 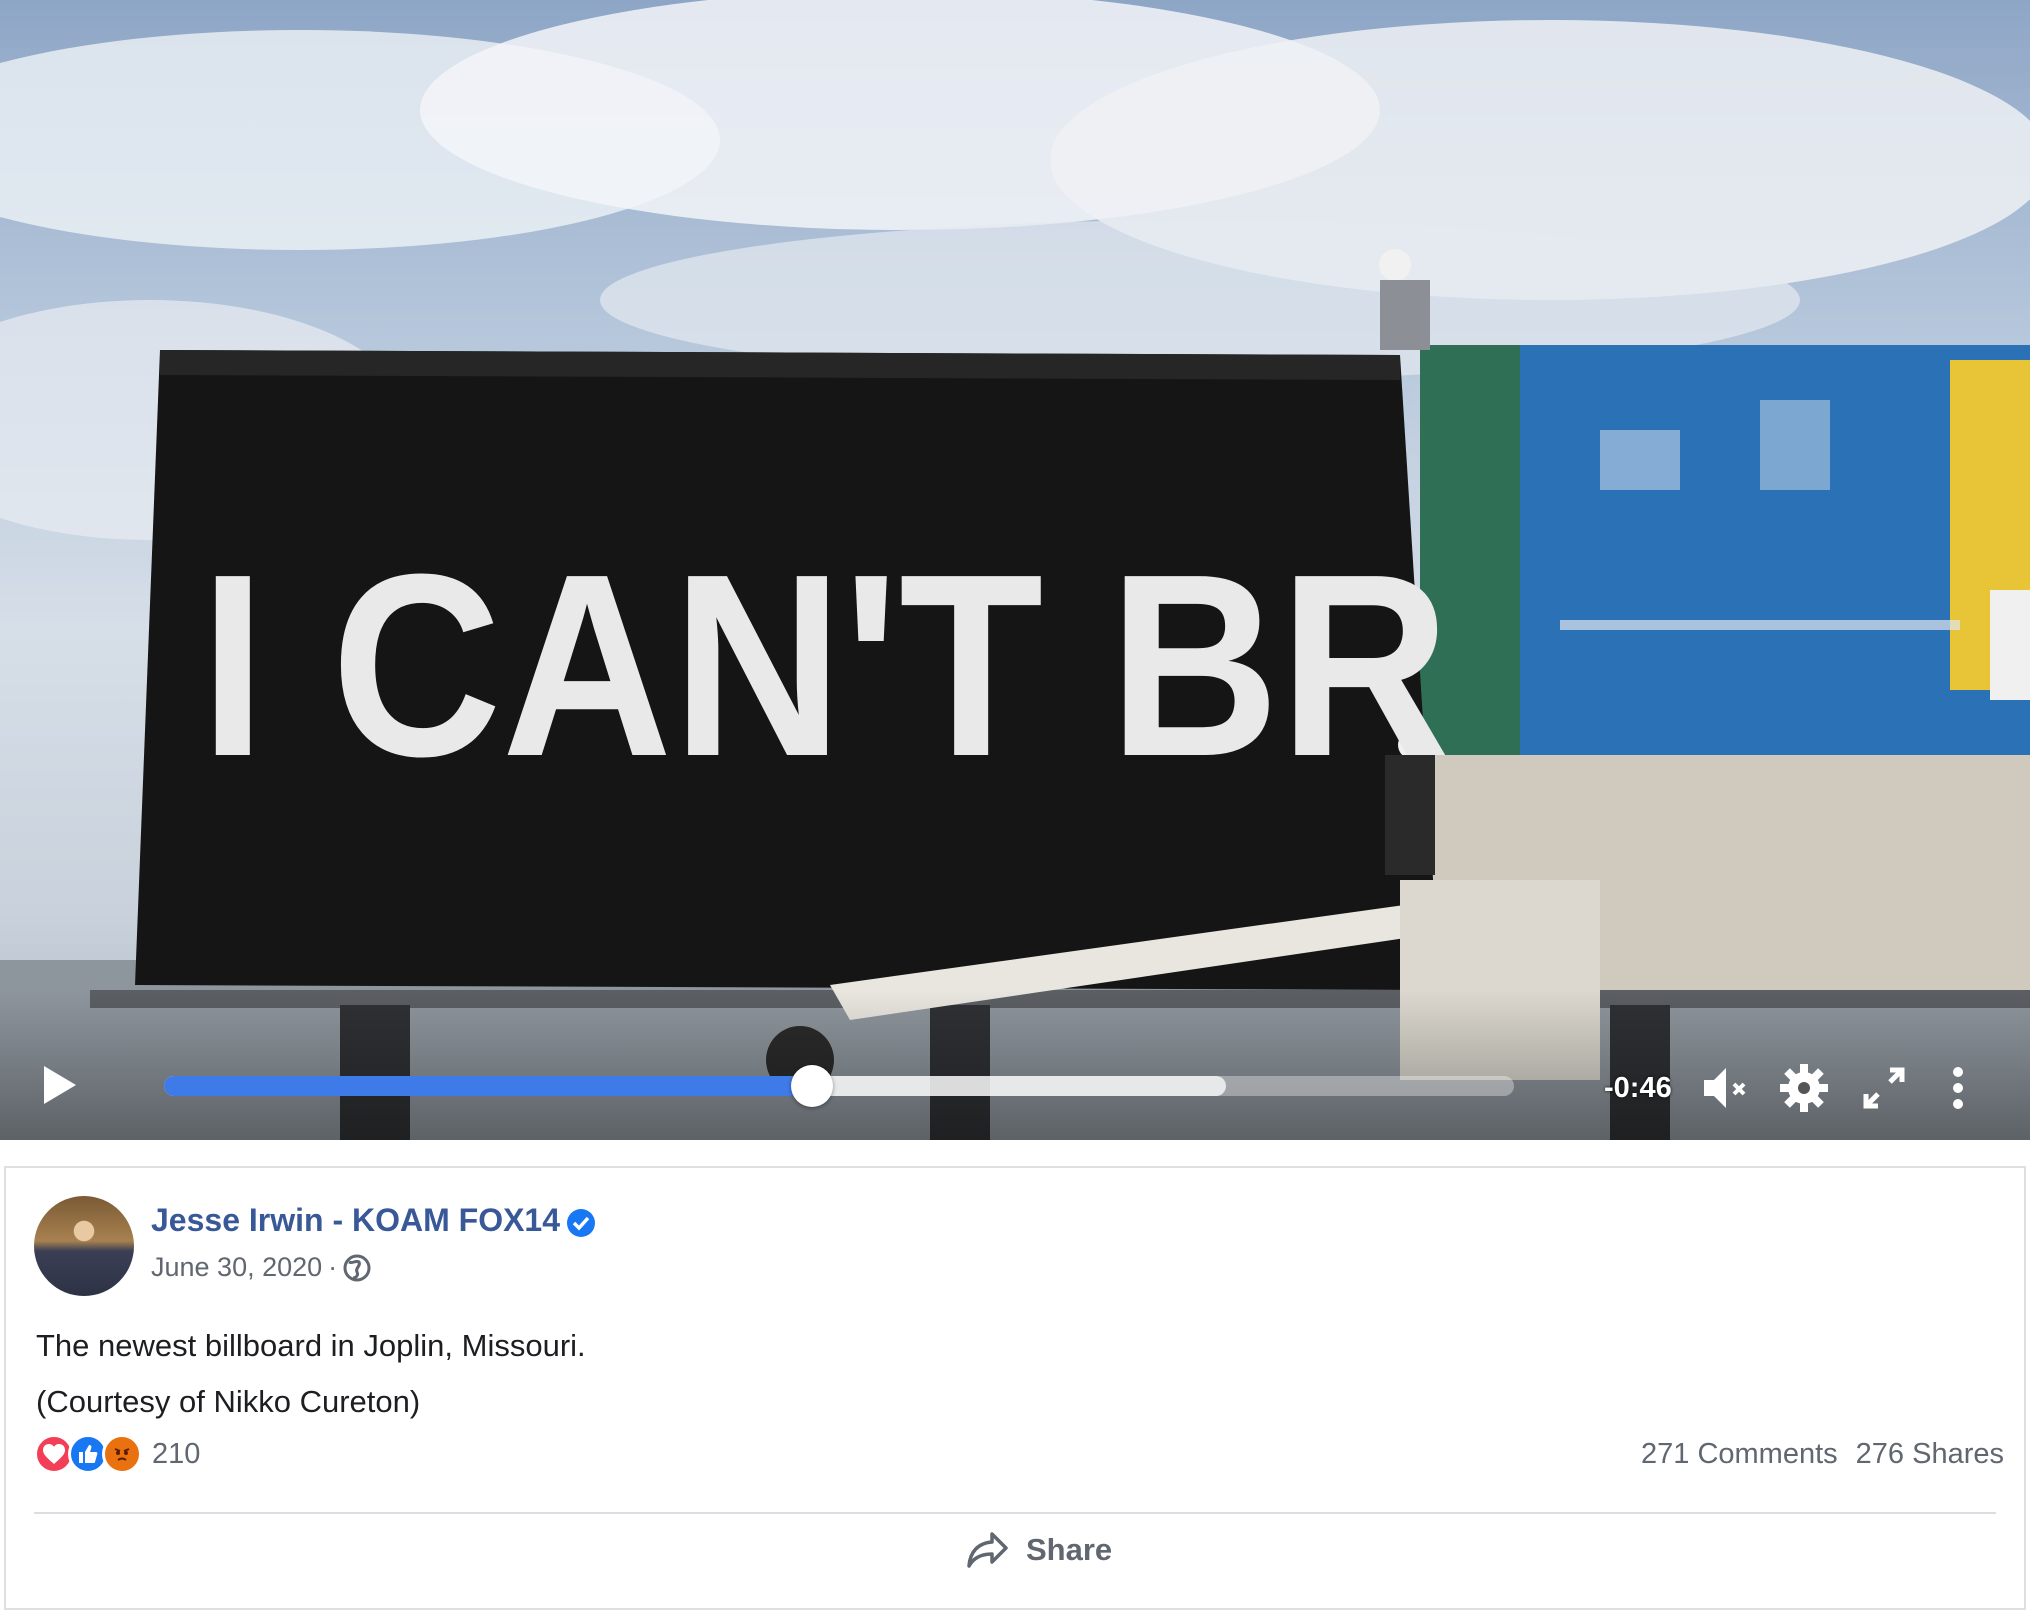 I want to click on settings-button, so click(x=1804, y=1088).